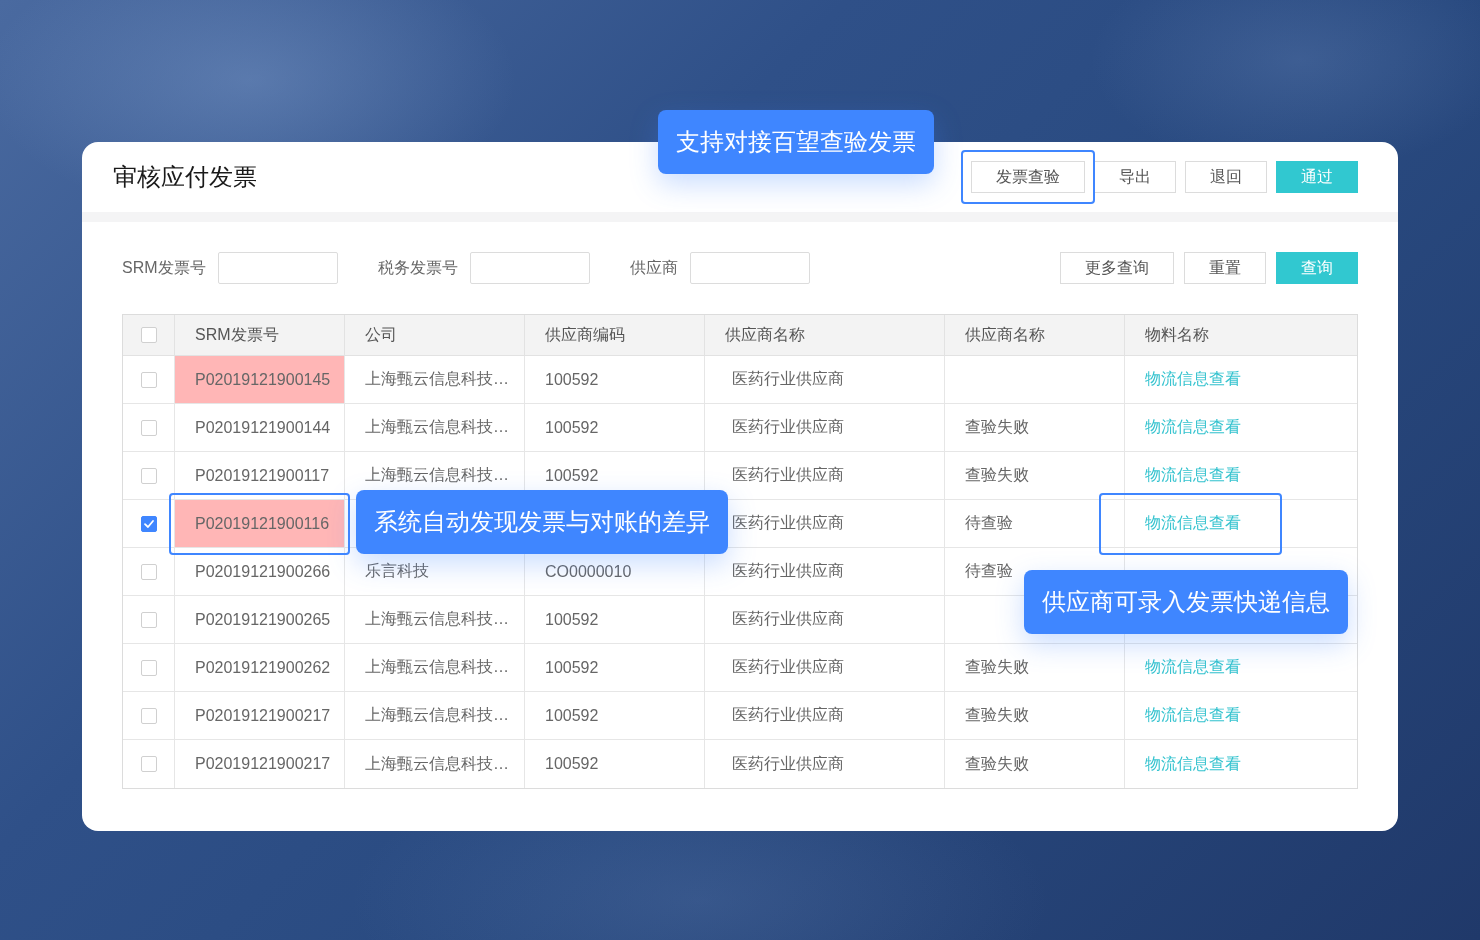 The image size is (1480, 940). Describe the element at coordinates (260, 571) in the screenshot. I see `invoice-number-cell: P02019121900266` at that location.